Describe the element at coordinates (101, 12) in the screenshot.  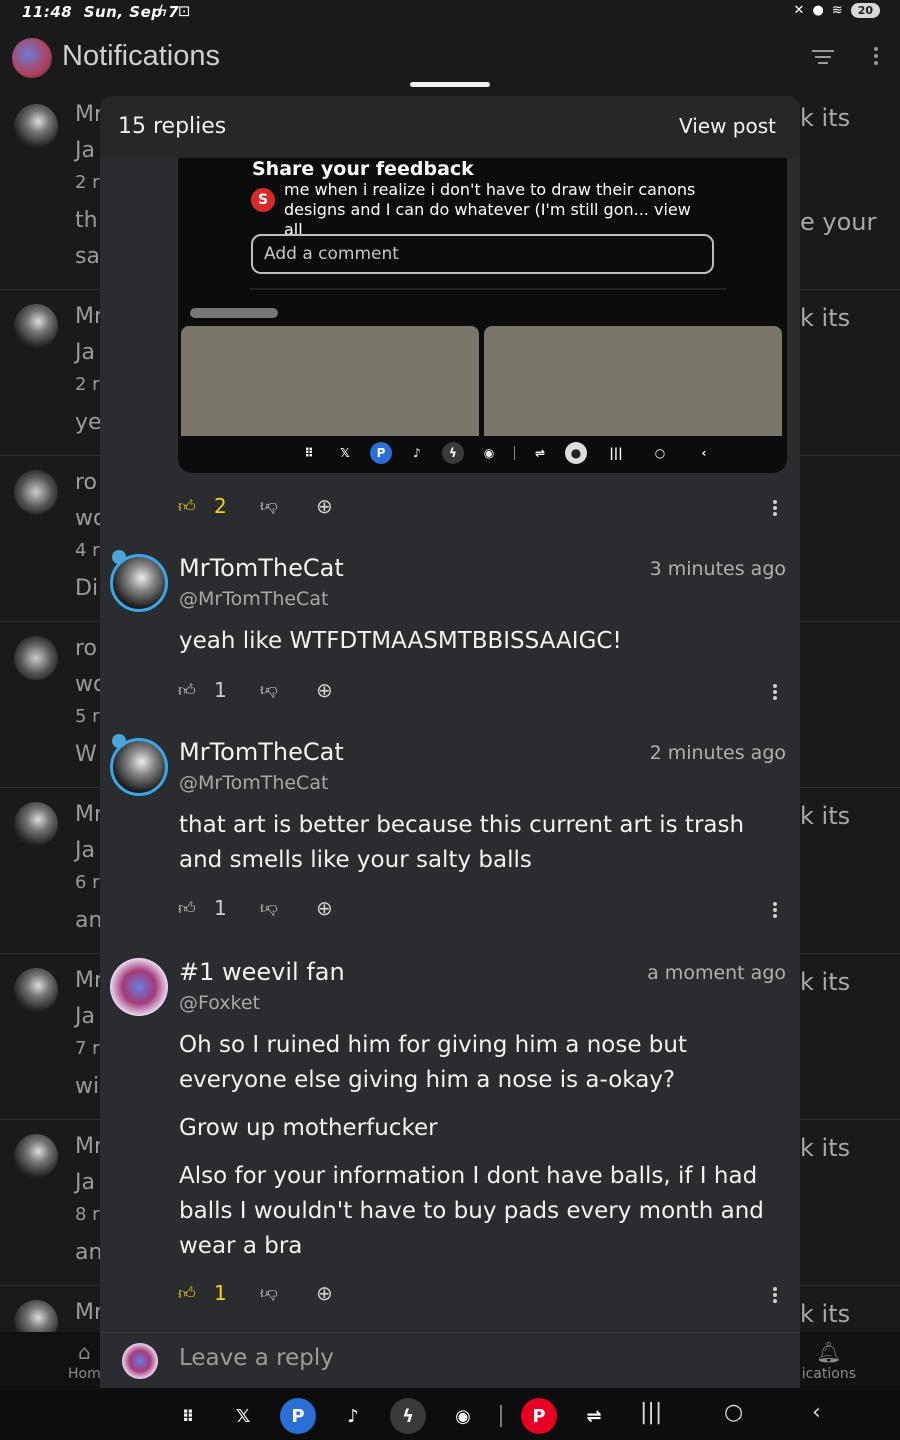
I see `status-time: 11:48 Sun, Sep 7` at that location.